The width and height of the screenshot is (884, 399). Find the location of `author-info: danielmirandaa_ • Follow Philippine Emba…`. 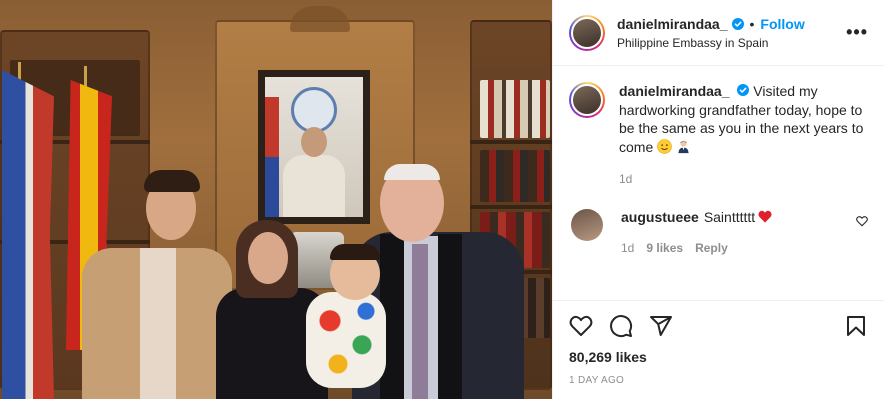

author-info: danielmirandaa_ • Follow Philippine Emba… is located at coordinates (731, 33).